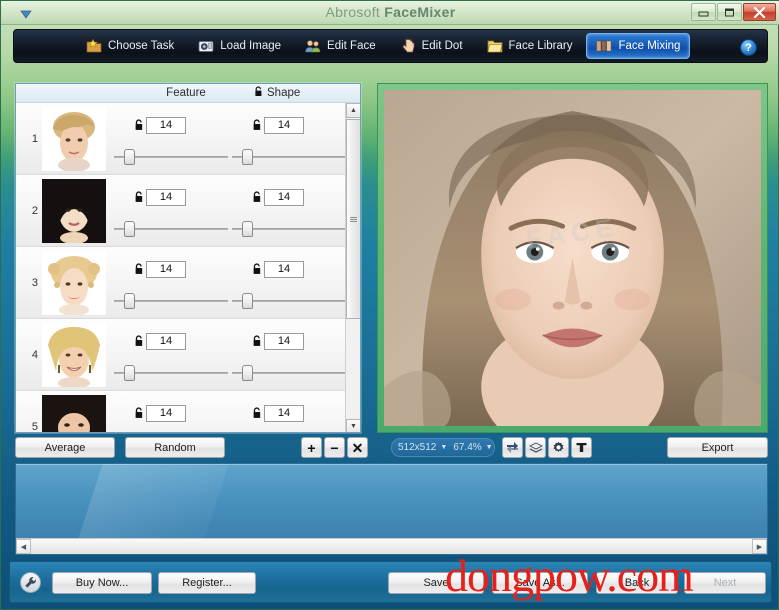 The height and width of the screenshot is (610, 779). Describe the element at coordinates (467, 447) in the screenshot. I see `zoom-level-value: 67.4%` at that location.